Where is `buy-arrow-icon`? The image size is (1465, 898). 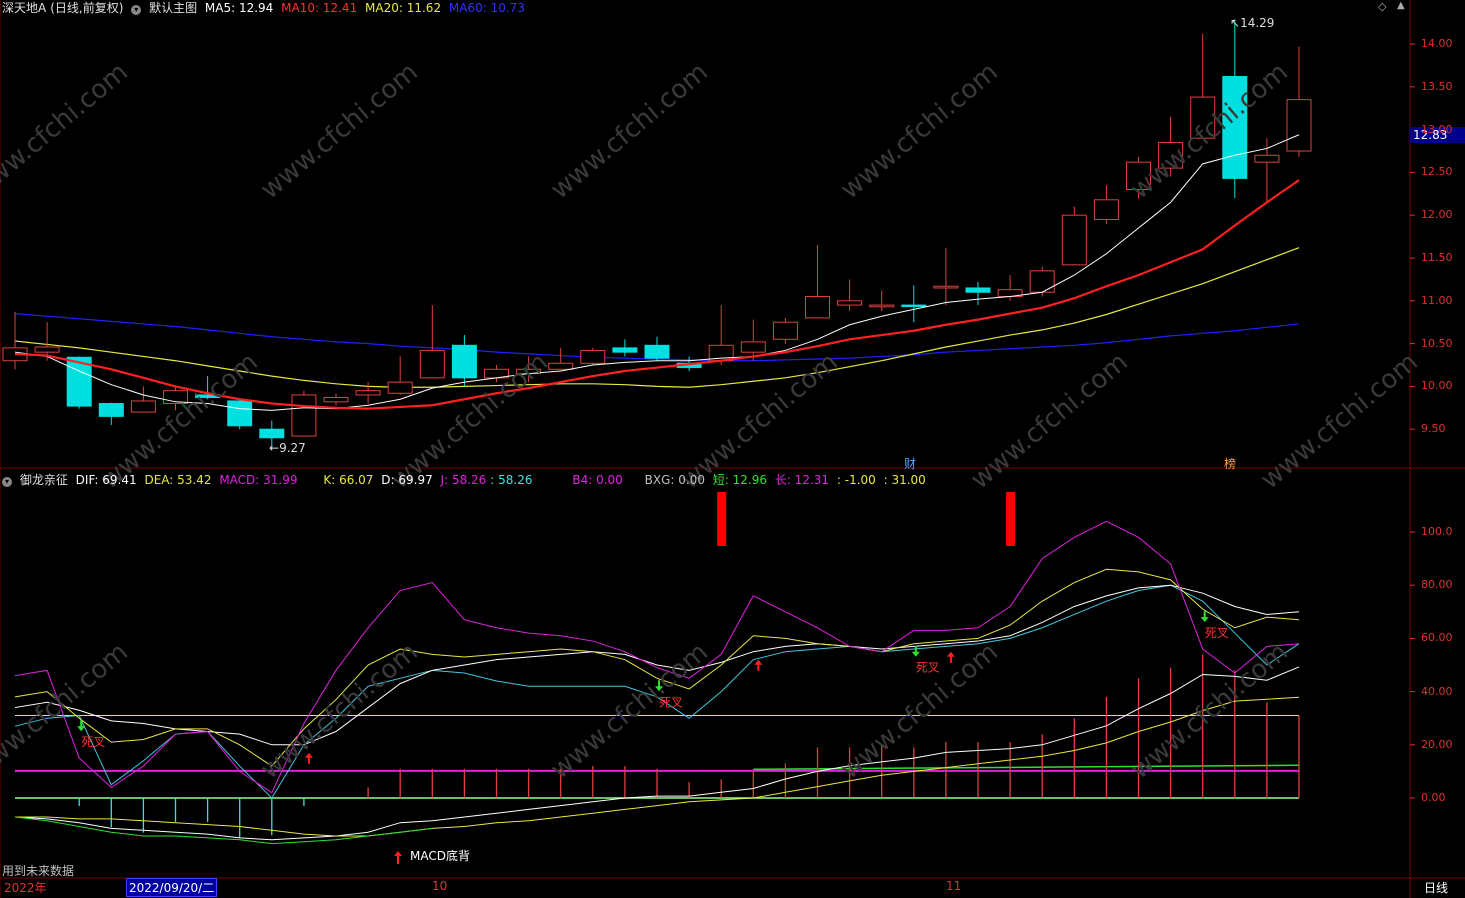 buy-arrow-icon is located at coordinates (758, 665).